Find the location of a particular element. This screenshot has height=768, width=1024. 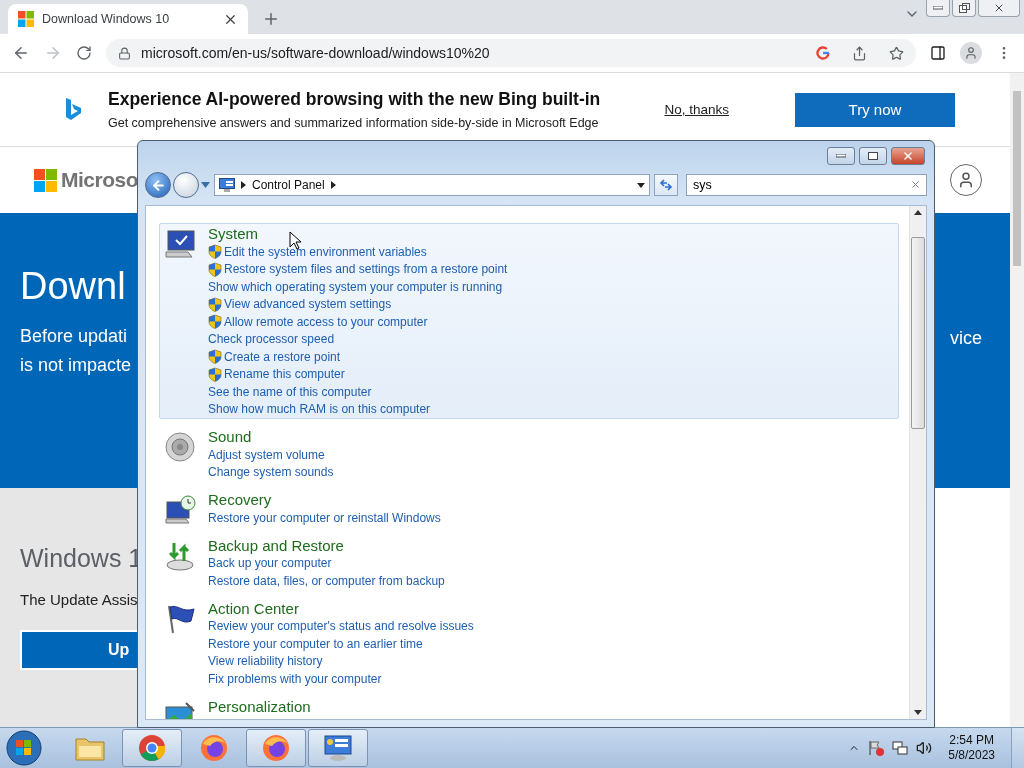

share-icon is located at coordinates (859, 53).